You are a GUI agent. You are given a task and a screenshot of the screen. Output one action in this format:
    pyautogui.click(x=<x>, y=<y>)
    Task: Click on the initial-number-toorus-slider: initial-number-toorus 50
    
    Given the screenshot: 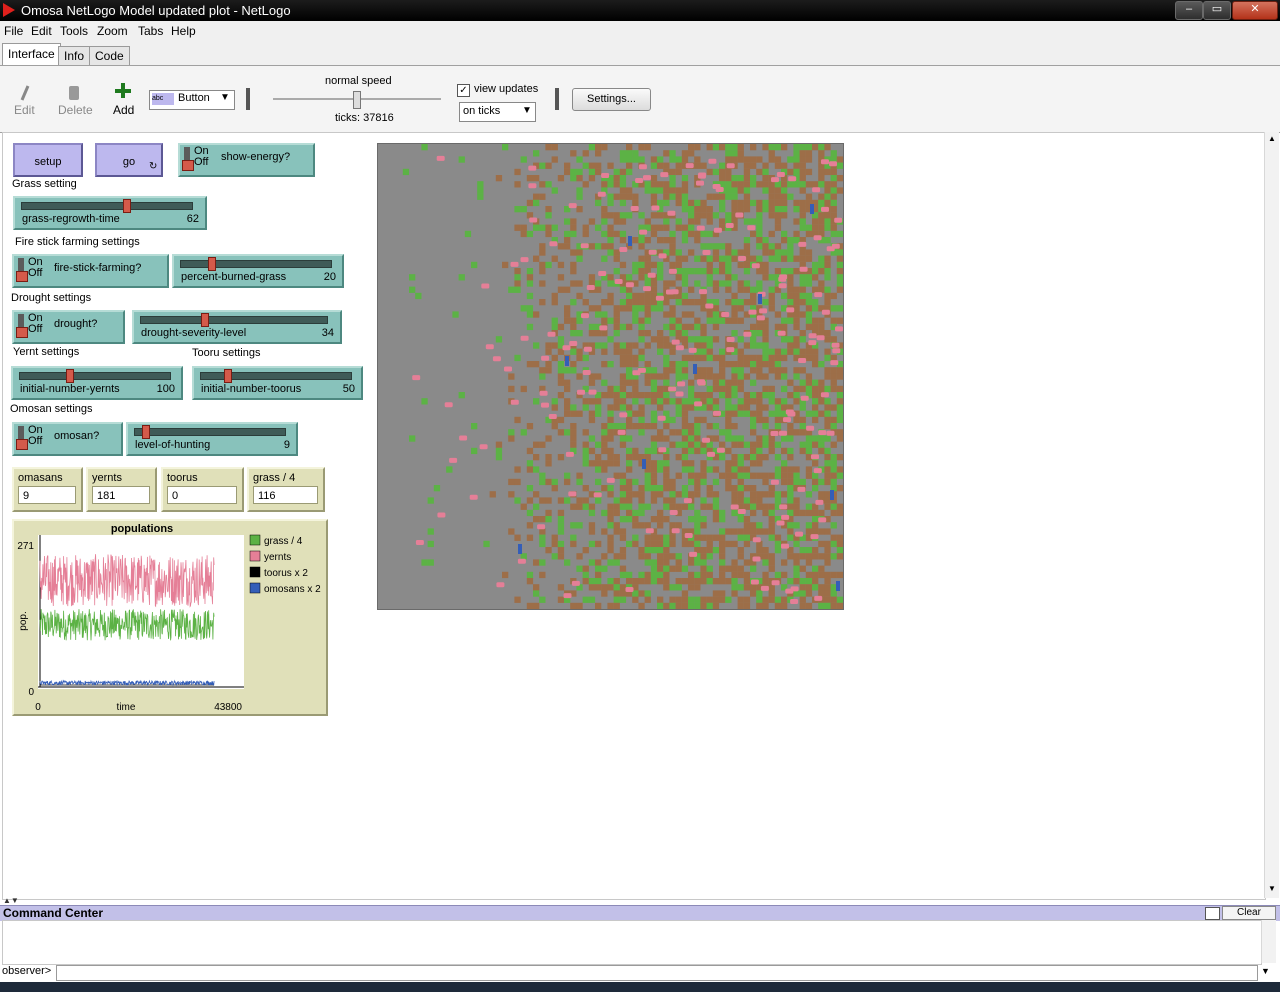 What is the action you would take?
    pyautogui.click(x=277, y=383)
    